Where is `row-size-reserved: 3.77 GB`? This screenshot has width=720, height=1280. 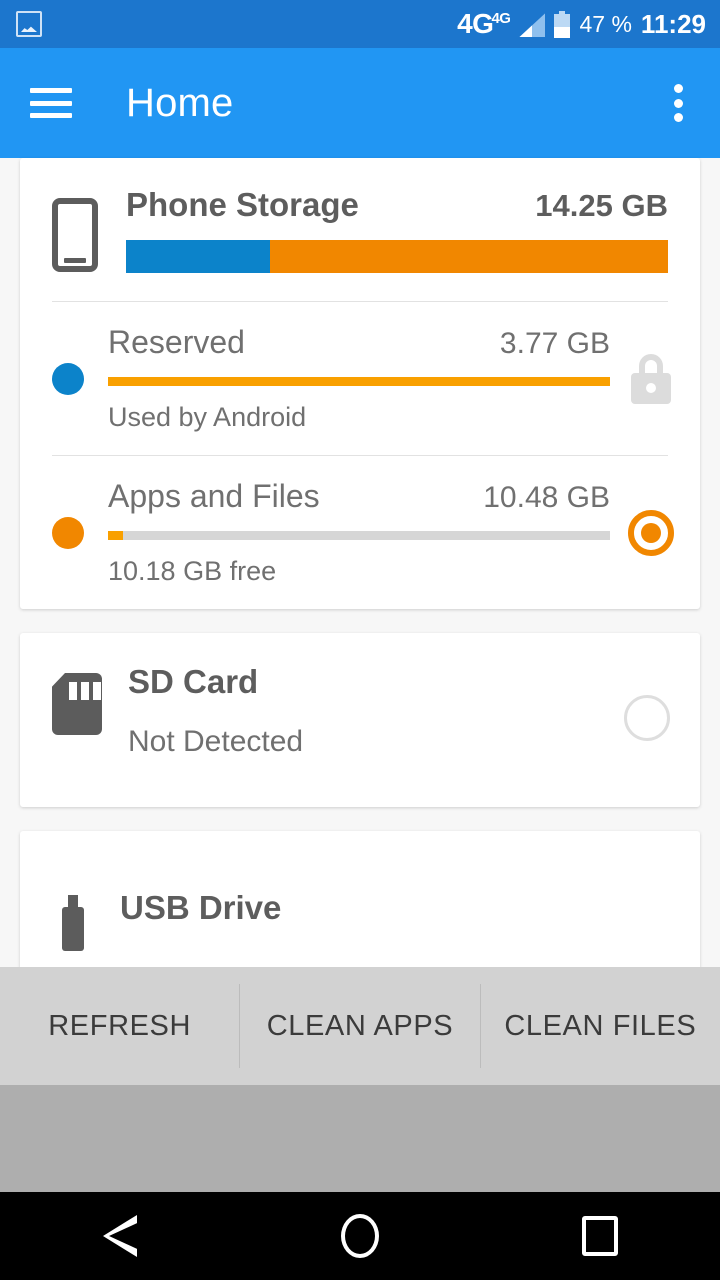 row-size-reserved: 3.77 GB is located at coordinates (554, 343).